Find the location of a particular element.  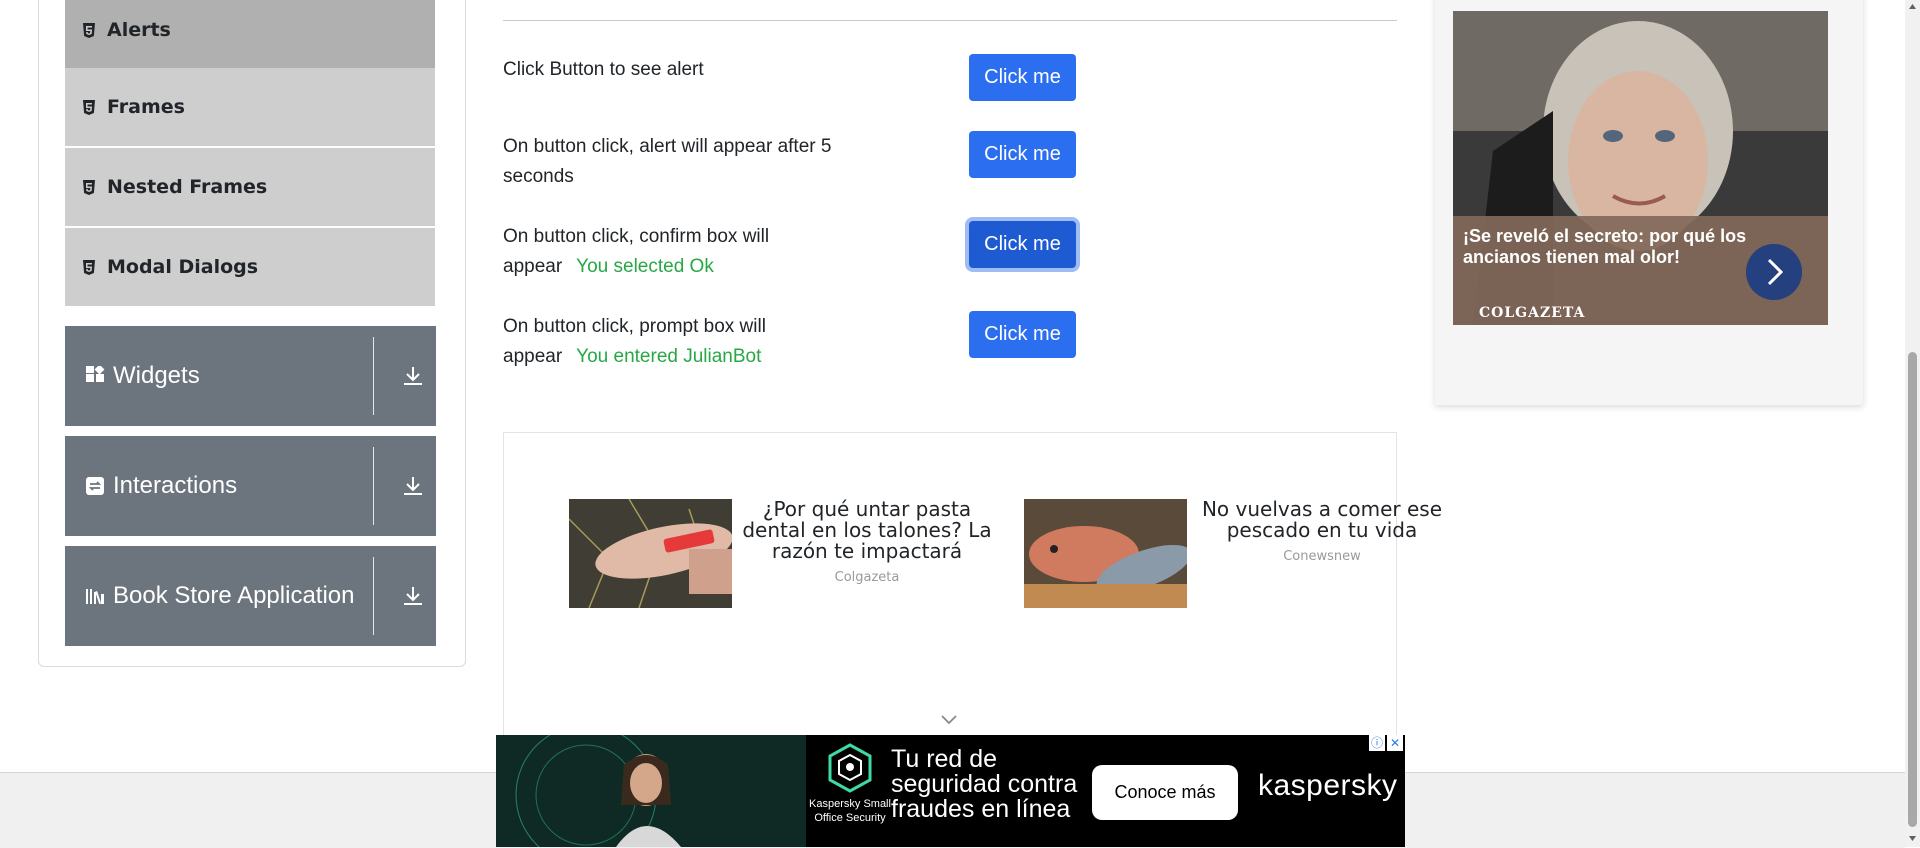

group-header-interactions: Interactions is located at coordinates (250, 486).